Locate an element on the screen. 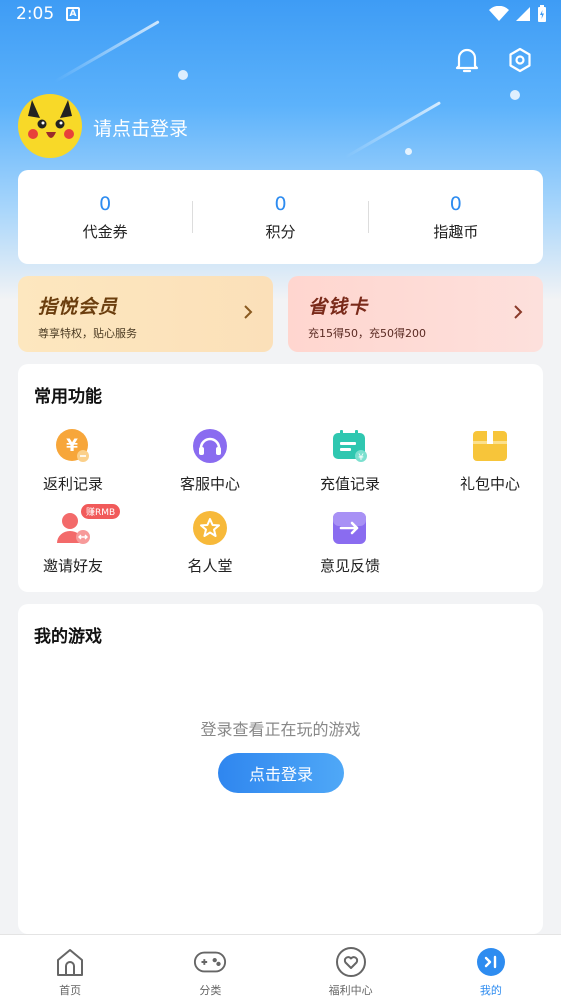 The height and width of the screenshot is (1000, 561). feedback-icon is located at coordinates (350, 528).